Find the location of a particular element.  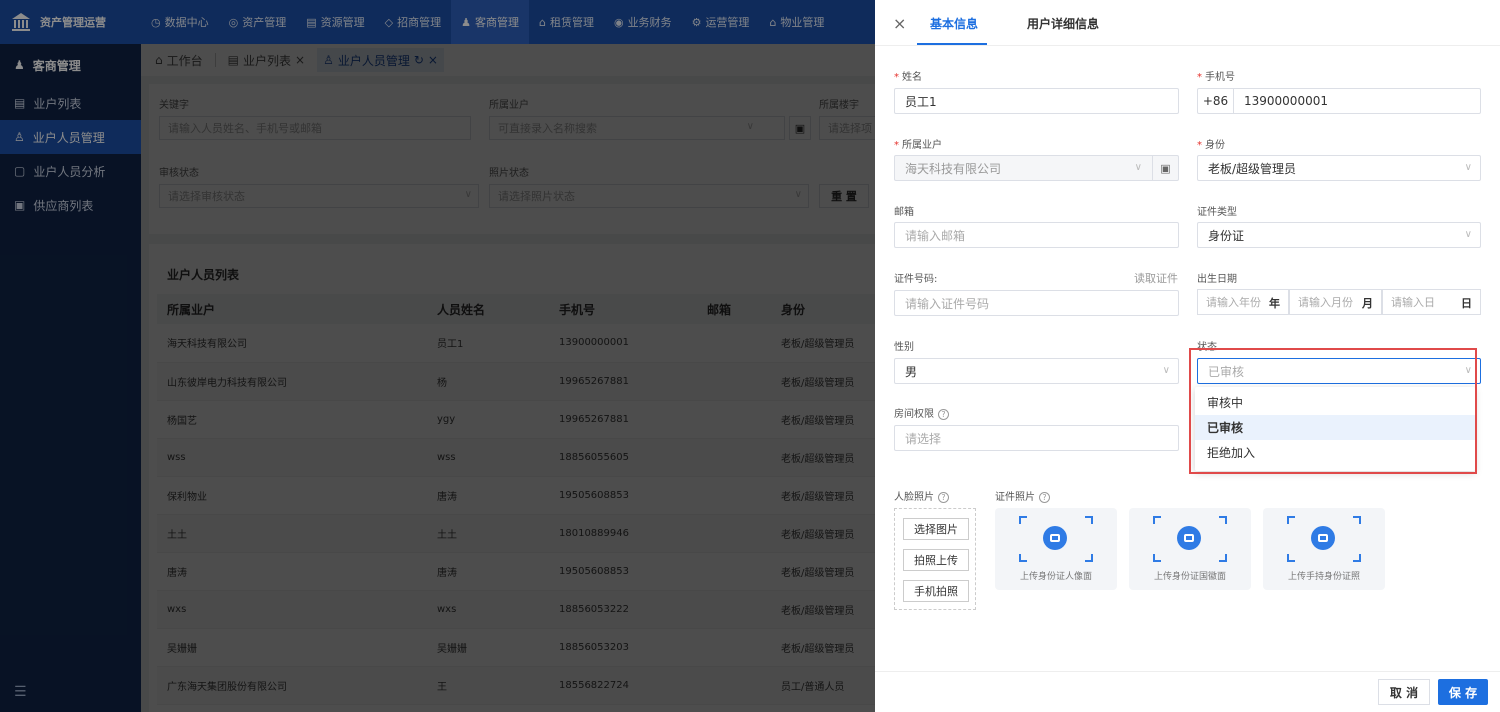

owner-select: 海天科技有限公司 ∨ ▣ is located at coordinates (1036, 168).